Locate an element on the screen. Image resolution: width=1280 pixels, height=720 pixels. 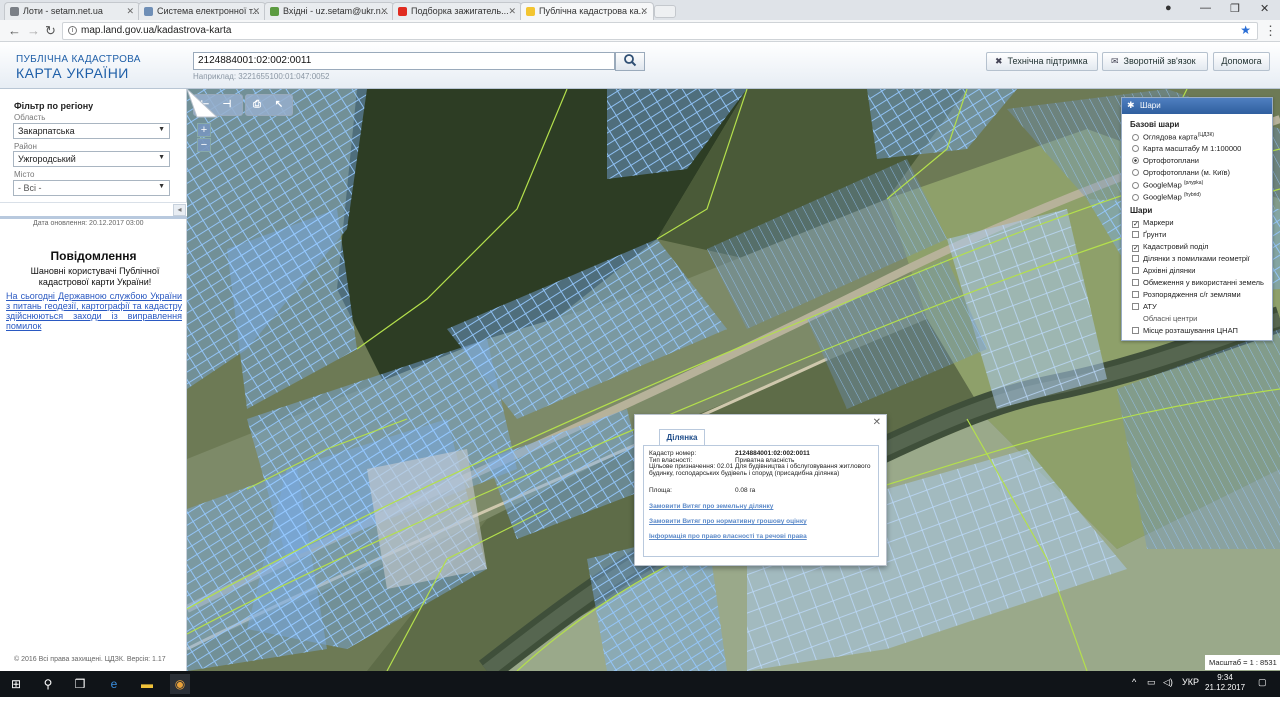
search-icon: ⚲ is located at coordinates (48, 684).